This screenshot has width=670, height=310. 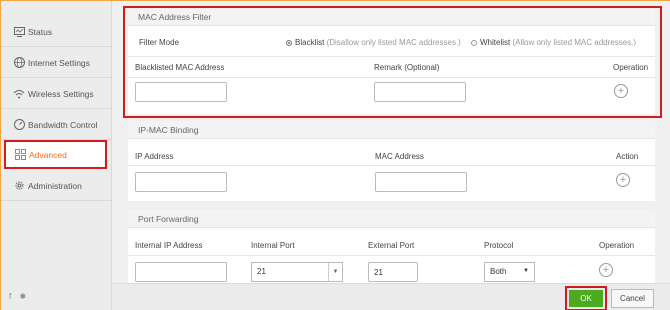 What do you see at coordinates (19, 296) in the screenshot?
I see `social-icons: f ✱` at bounding box center [19, 296].